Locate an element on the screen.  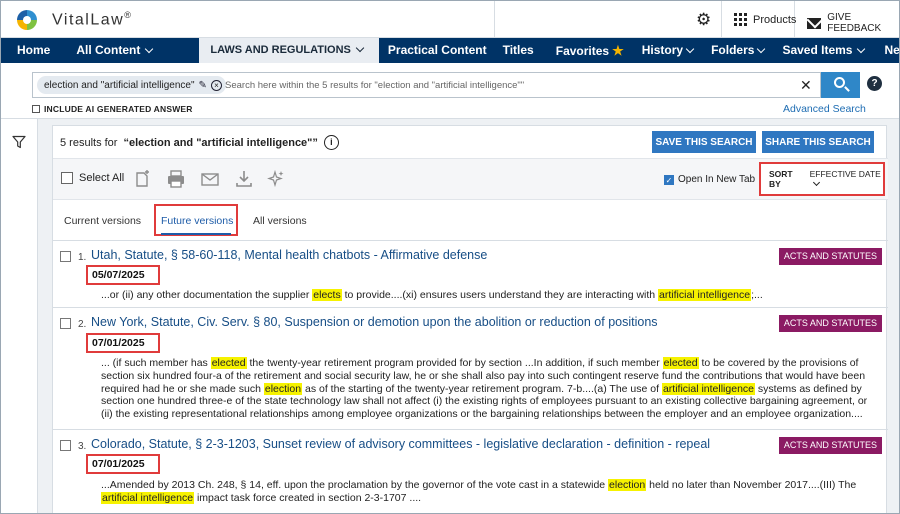
nav-news-sign-up: News Sign-up is located at coordinates (886, 50).